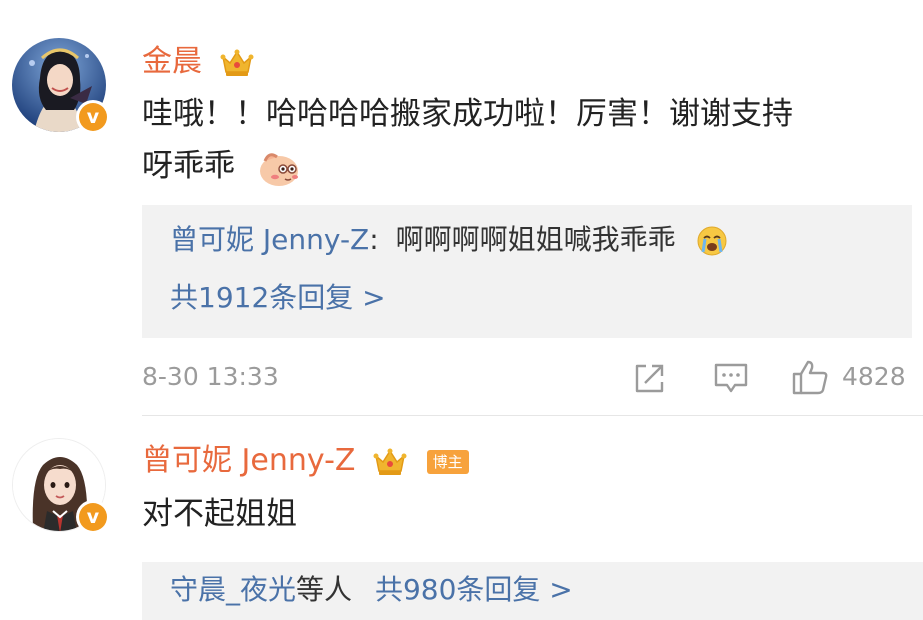 The width and height of the screenshot is (923, 620). I want to click on avatar-zengkeni: v, so click(61, 486).